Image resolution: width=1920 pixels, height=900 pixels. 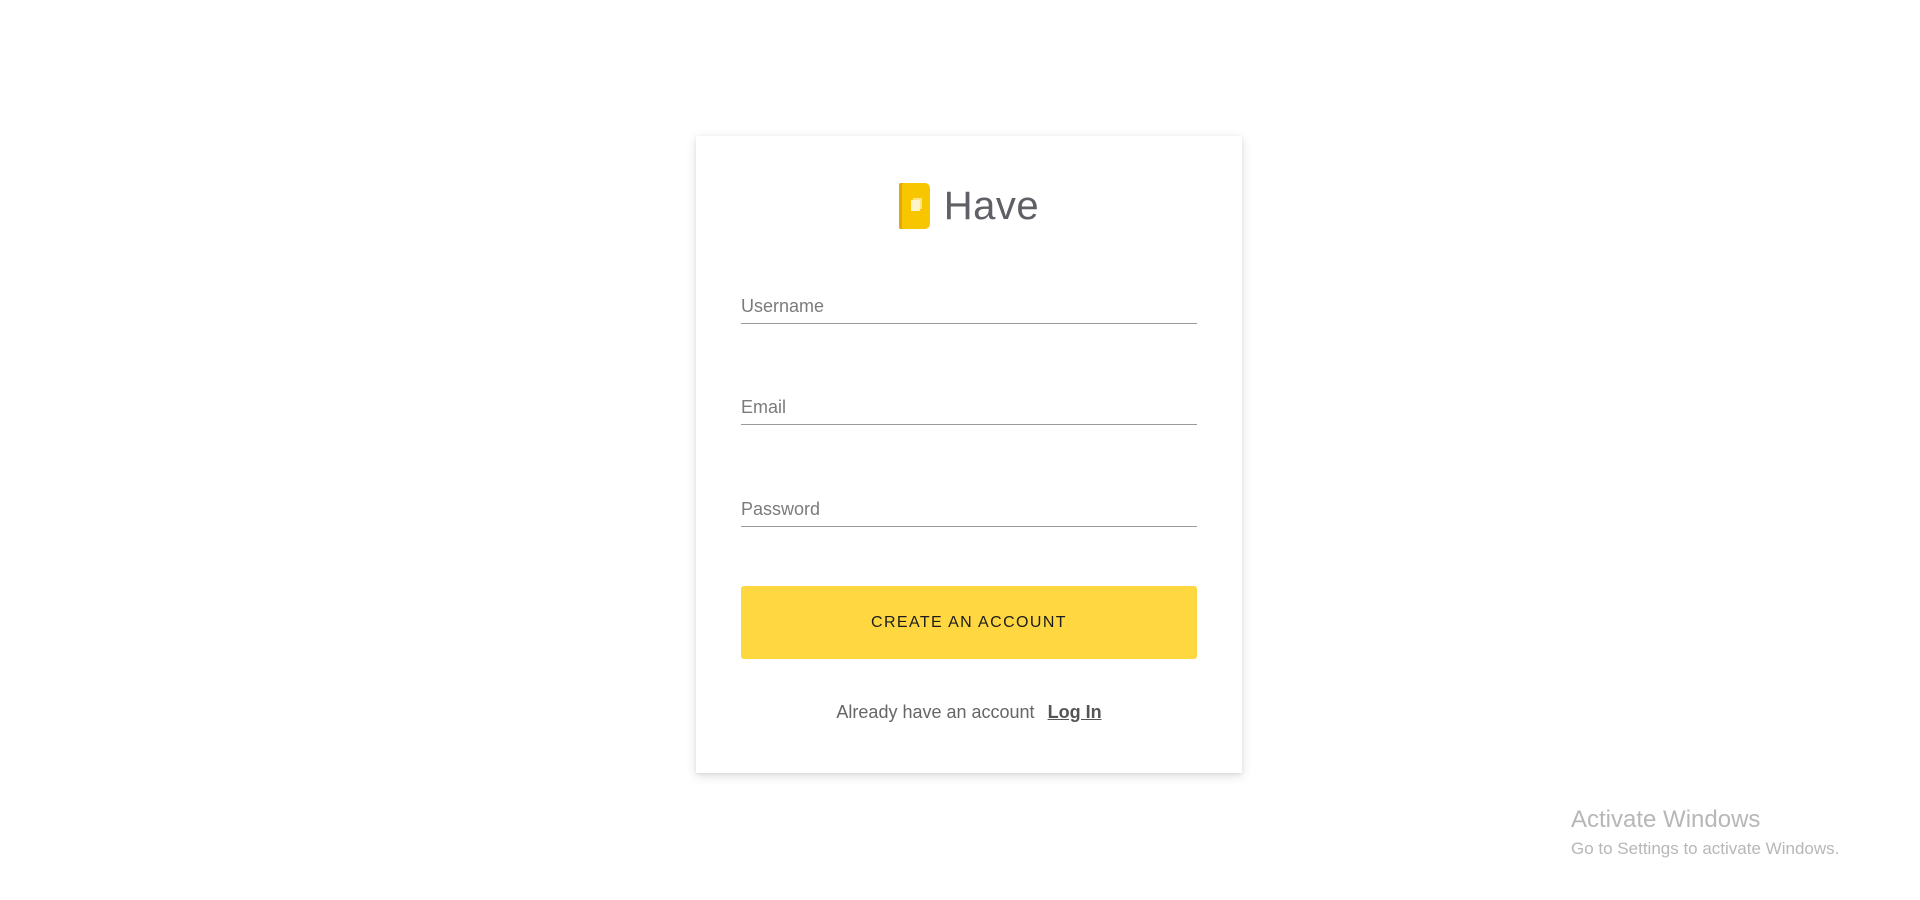 I want to click on username-field, so click(x=969, y=307).